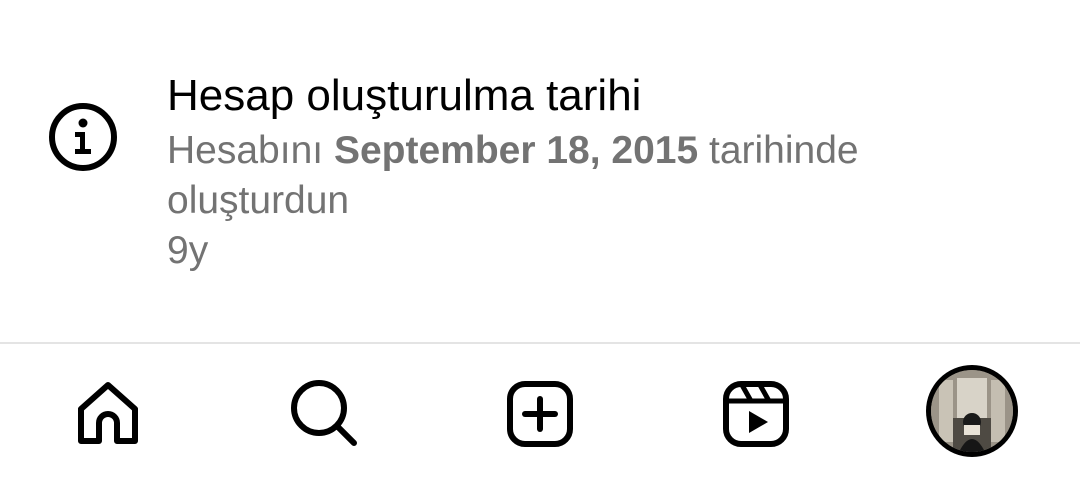  I want to click on home-icon, so click(108, 413).